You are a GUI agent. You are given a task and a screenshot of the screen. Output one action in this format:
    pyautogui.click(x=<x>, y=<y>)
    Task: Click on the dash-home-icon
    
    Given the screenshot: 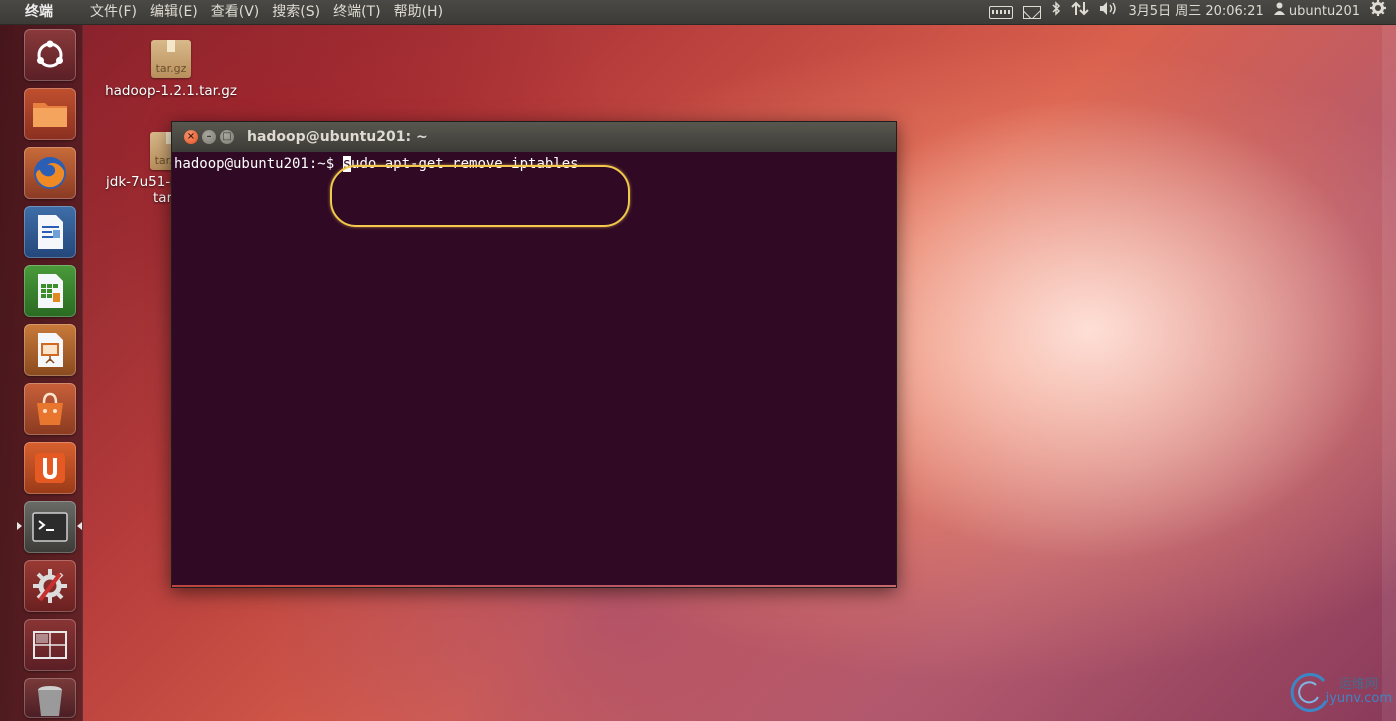 What is the action you would take?
    pyautogui.click(x=50, y=55)
    